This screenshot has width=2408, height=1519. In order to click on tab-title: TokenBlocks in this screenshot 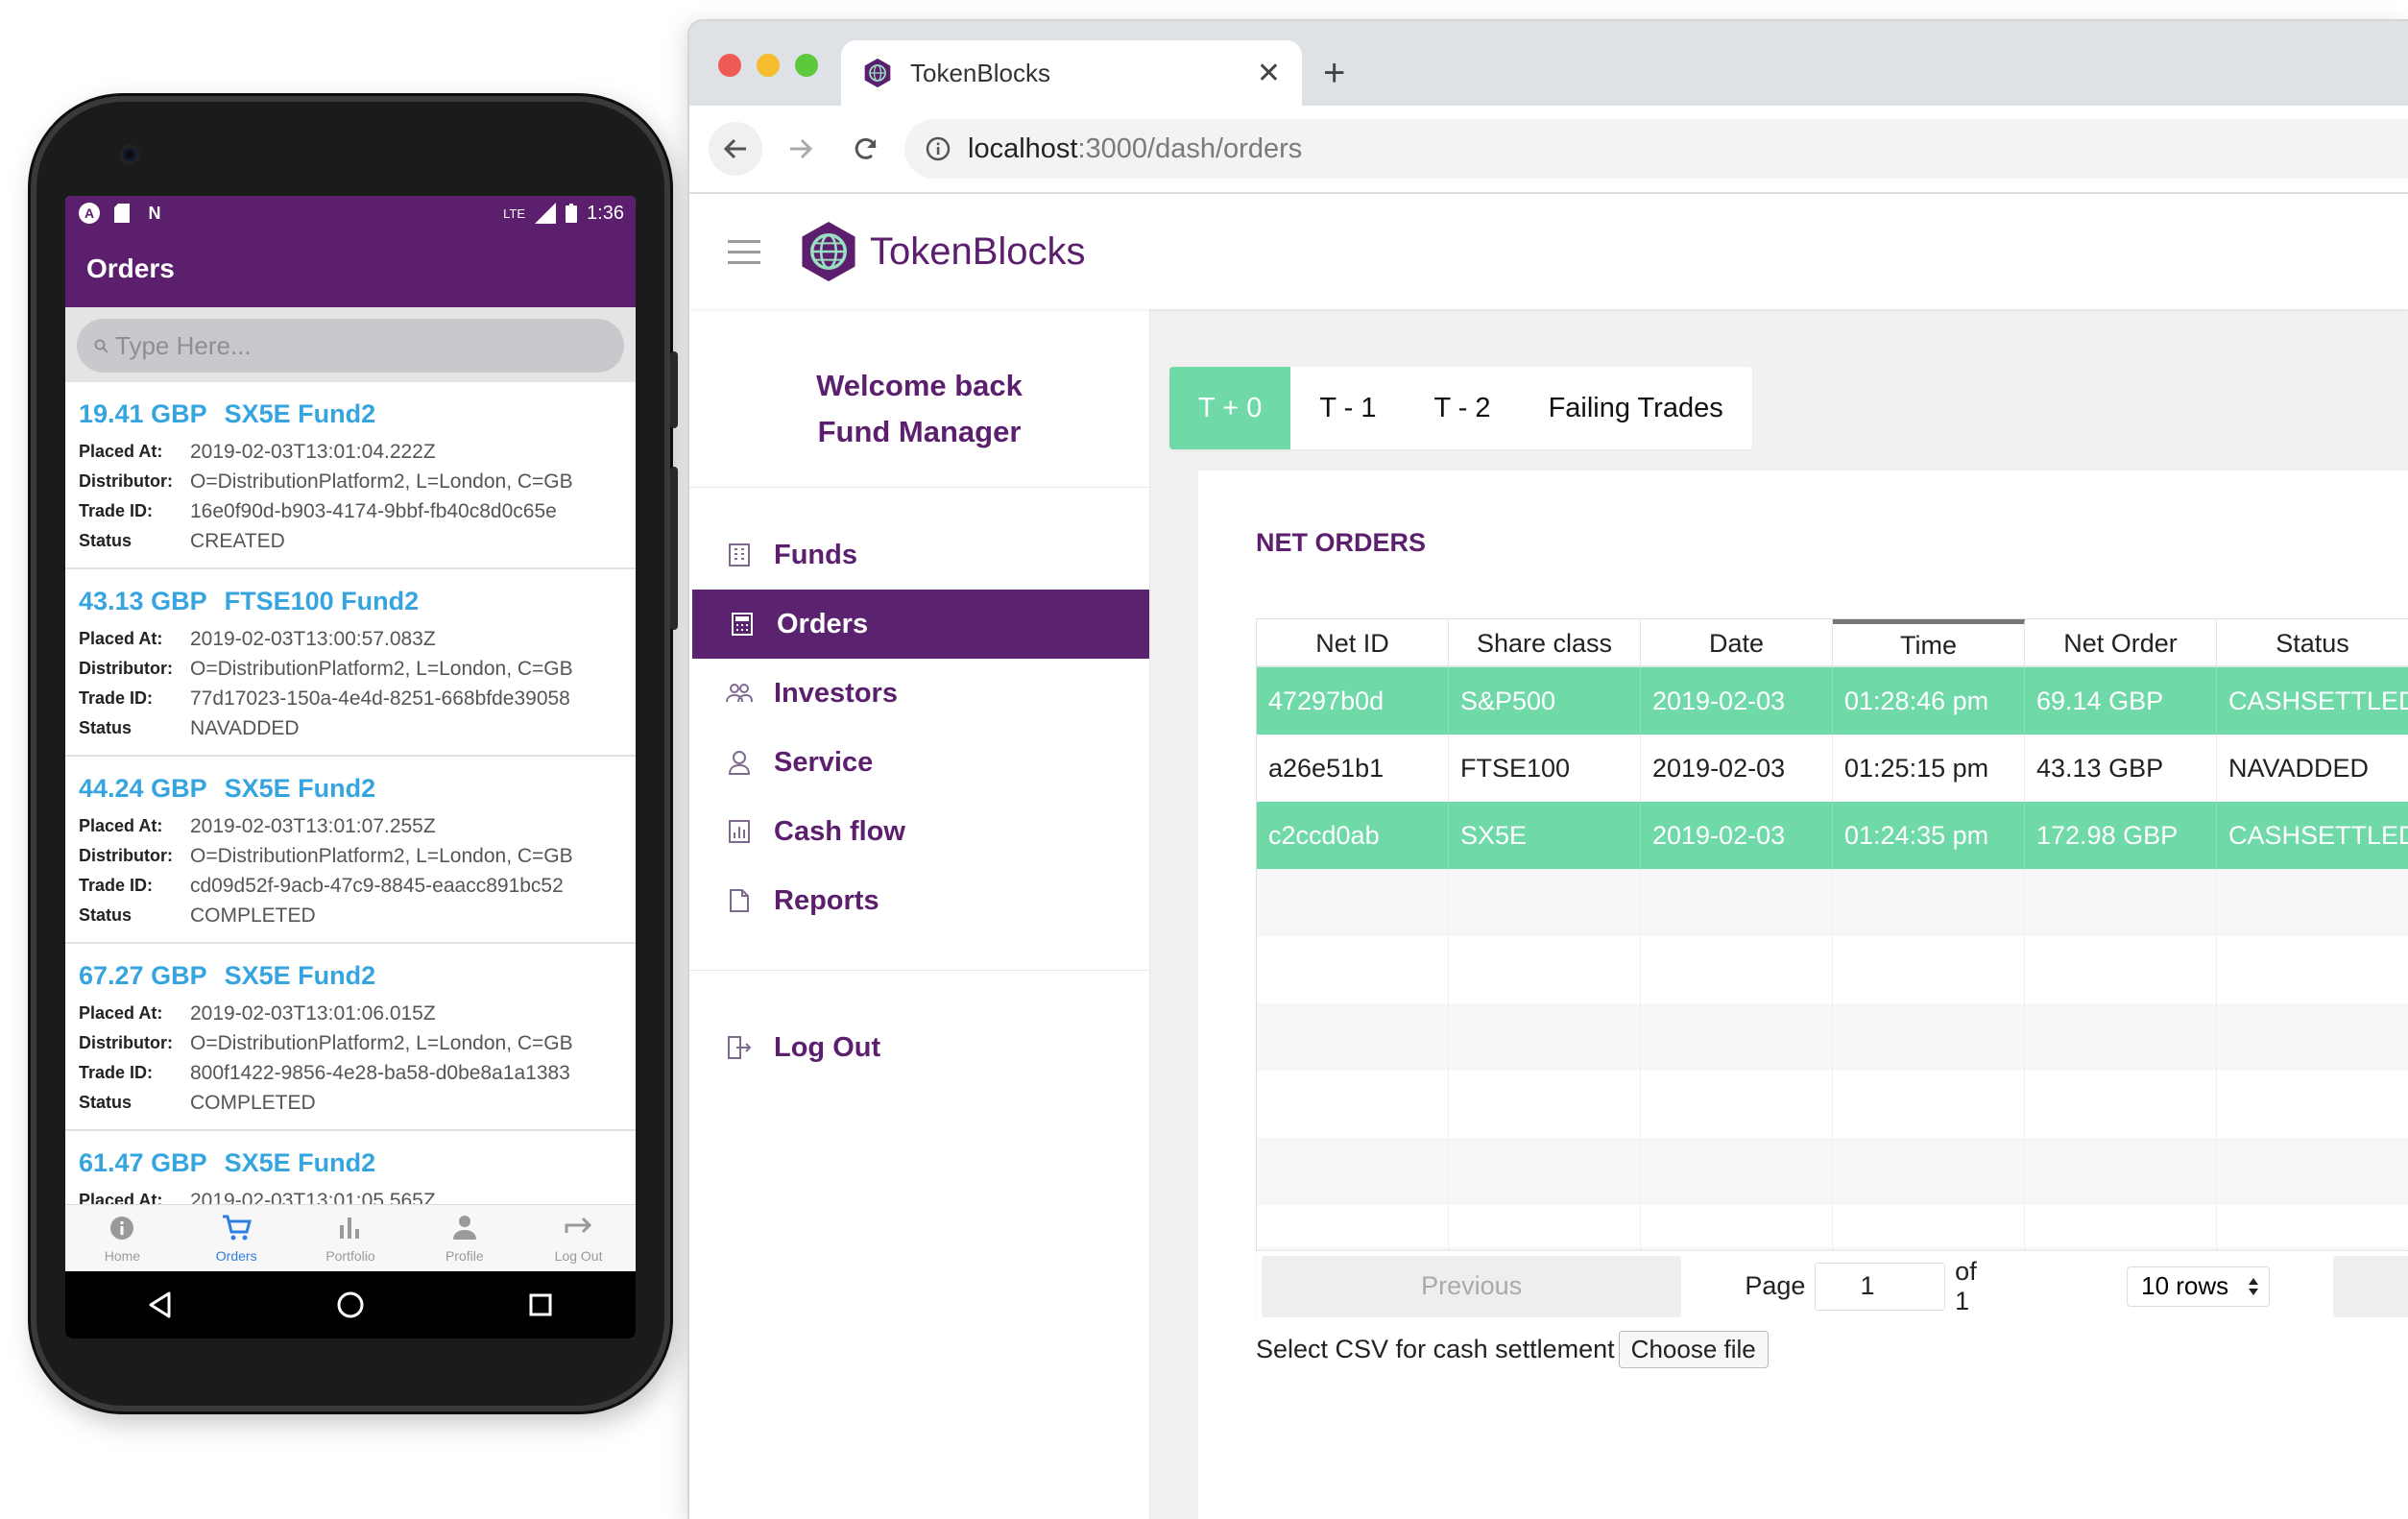, I will do `click(980, 72)`.